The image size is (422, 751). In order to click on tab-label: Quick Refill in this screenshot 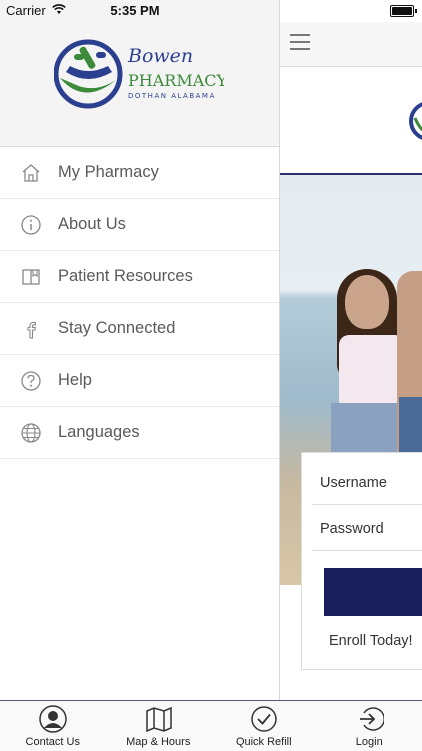, I will do `click(264, 742)`.